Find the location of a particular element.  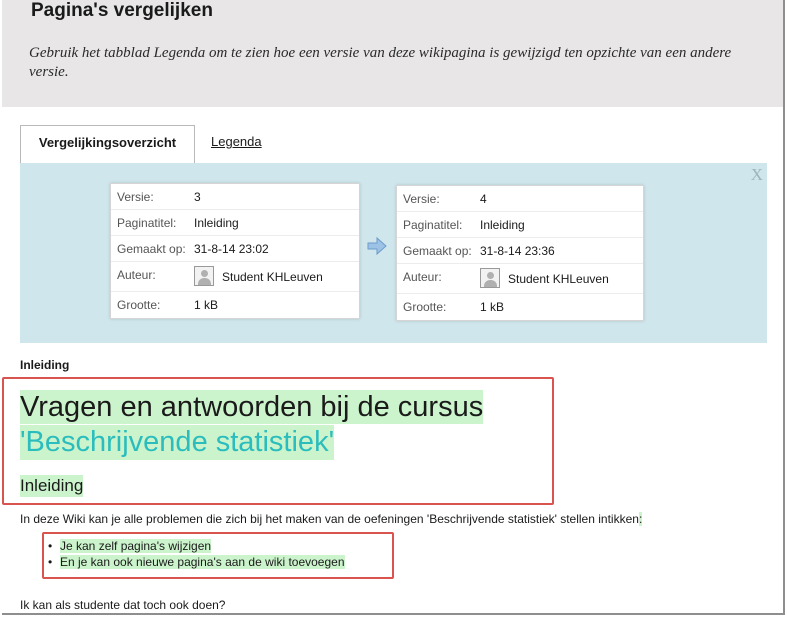

wiki-heading-course: 'Beschrijvende statistiek' is located at coordinates (177, 442).